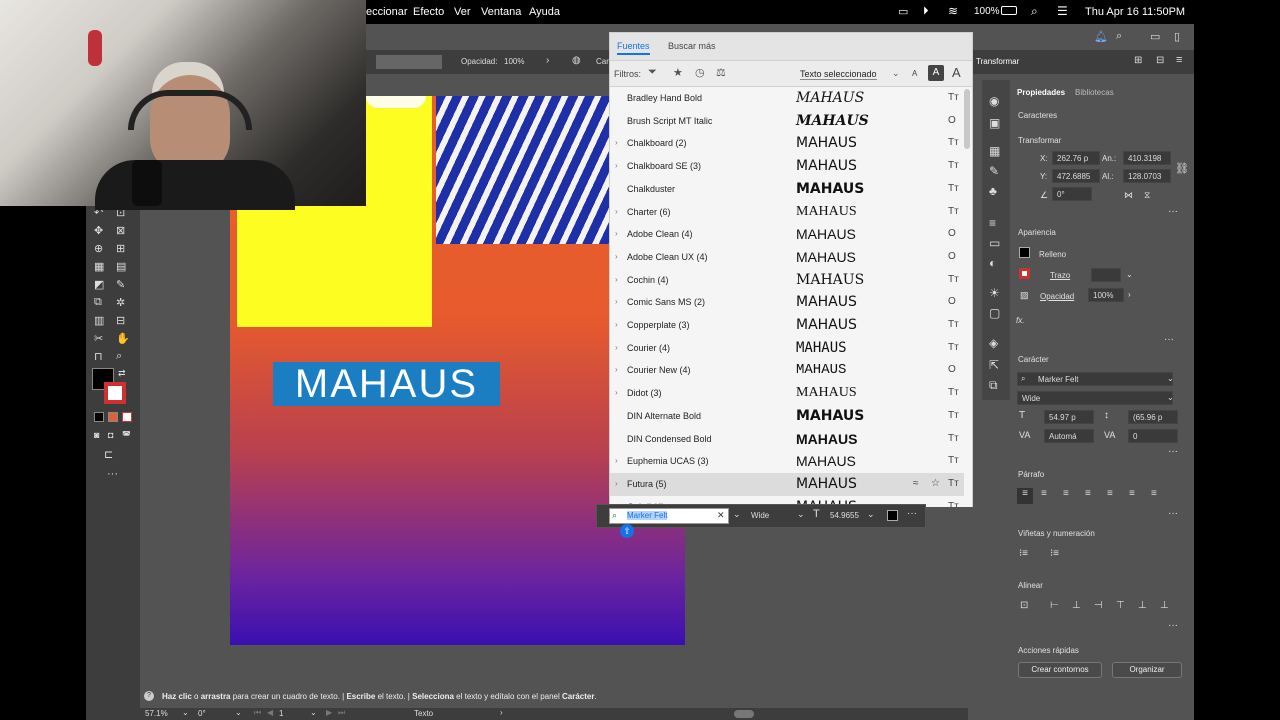  What do you see at coordinates (787, 212) in the screenshot?
I see `font-list-item: › Charter (6) MAHAUS Tт` at bounding box center [787, 212].